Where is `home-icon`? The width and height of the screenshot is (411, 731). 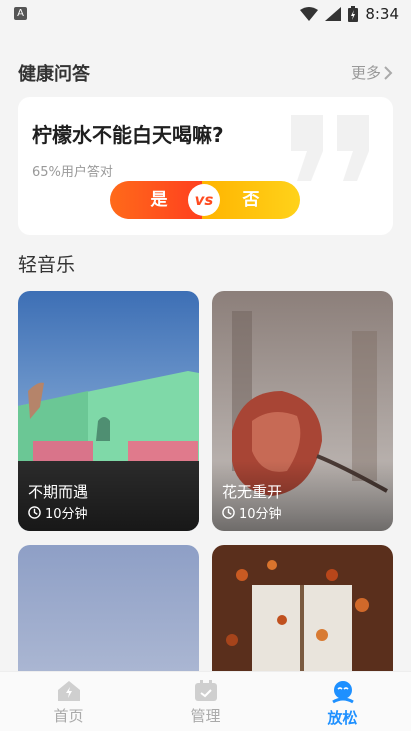
home-icon is located at coordinates (68, 691).